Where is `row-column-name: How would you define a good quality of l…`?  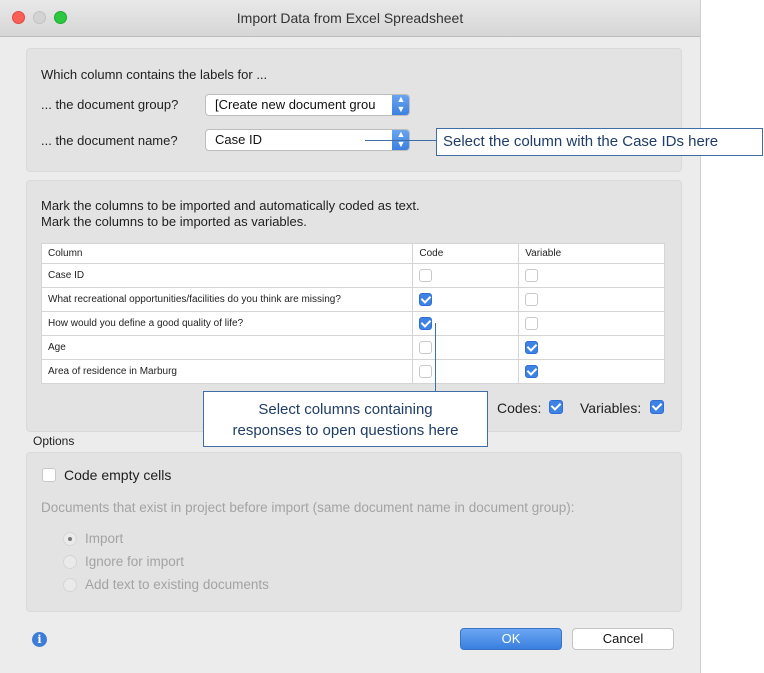 row-column-name: How would you define a good quality of l… is located at coordinates (227, 323).